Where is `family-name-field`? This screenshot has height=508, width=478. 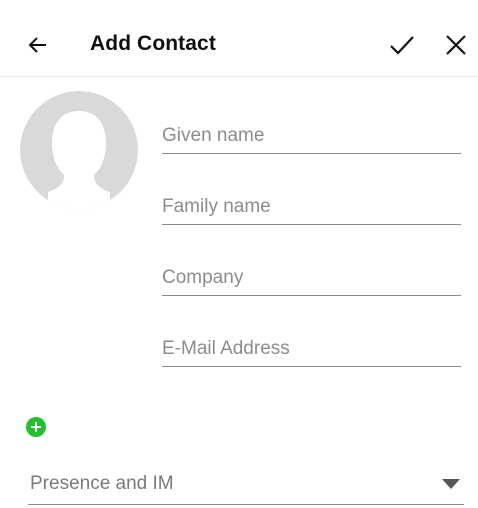 family-name-field is located at coordinates (311, 204).